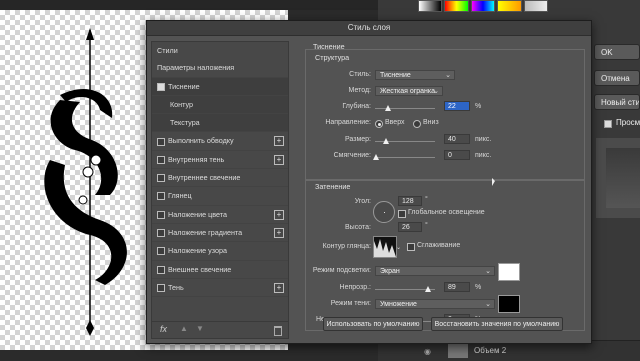 Image resolution: width=640 pixels, height=361 pixels. What do you see at coordinates (358, 227) in the screenshot?
I see `altitude-label: Высота:` at bounding box center [358, 227].